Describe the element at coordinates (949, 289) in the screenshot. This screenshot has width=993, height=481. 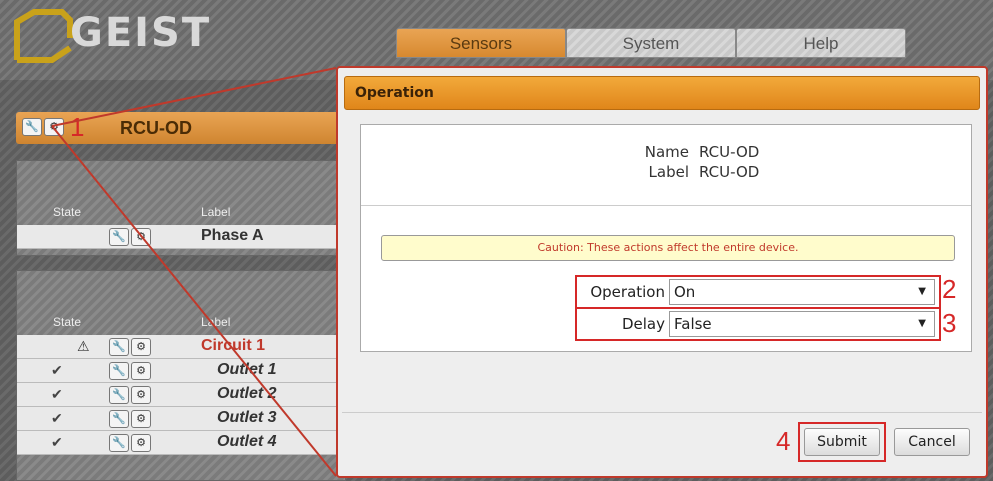
I see `callout-2: 2` at that location.